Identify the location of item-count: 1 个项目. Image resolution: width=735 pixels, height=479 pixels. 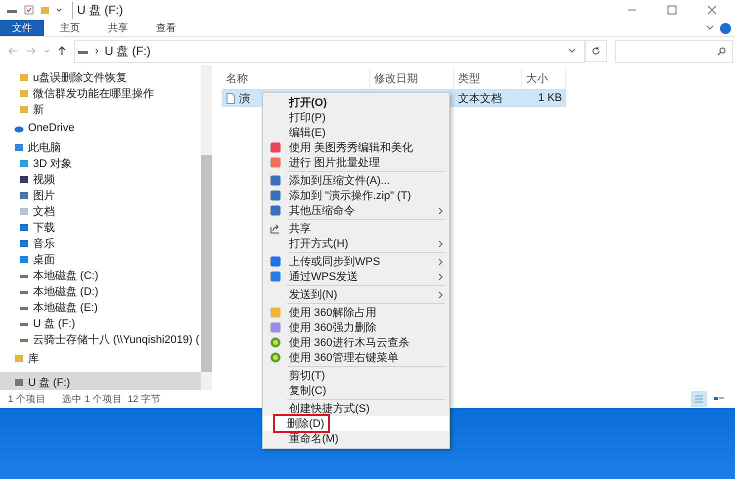
(27, 399).